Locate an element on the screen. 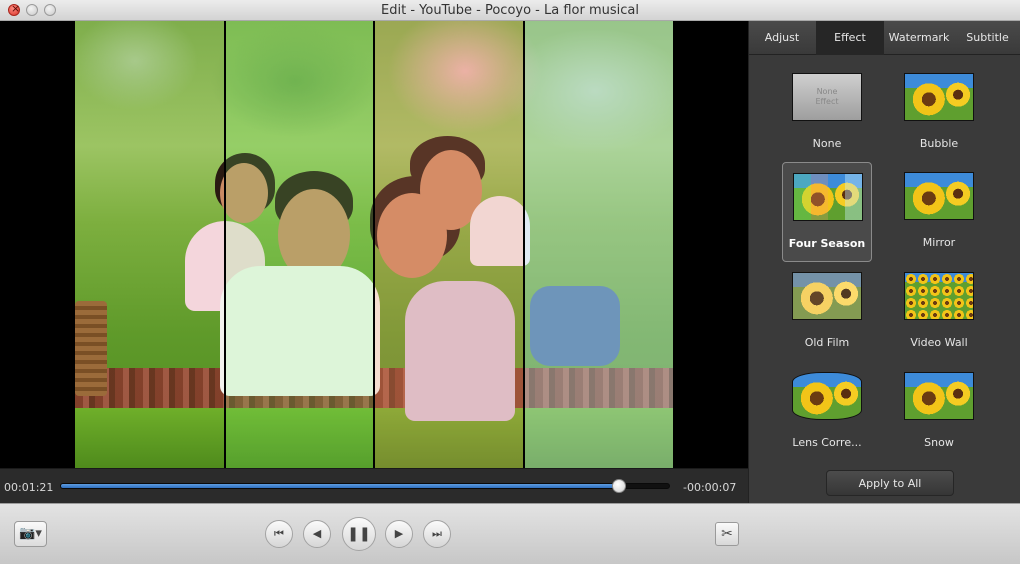  step-forward-button: ▶ is located at coordinates (399, 534).